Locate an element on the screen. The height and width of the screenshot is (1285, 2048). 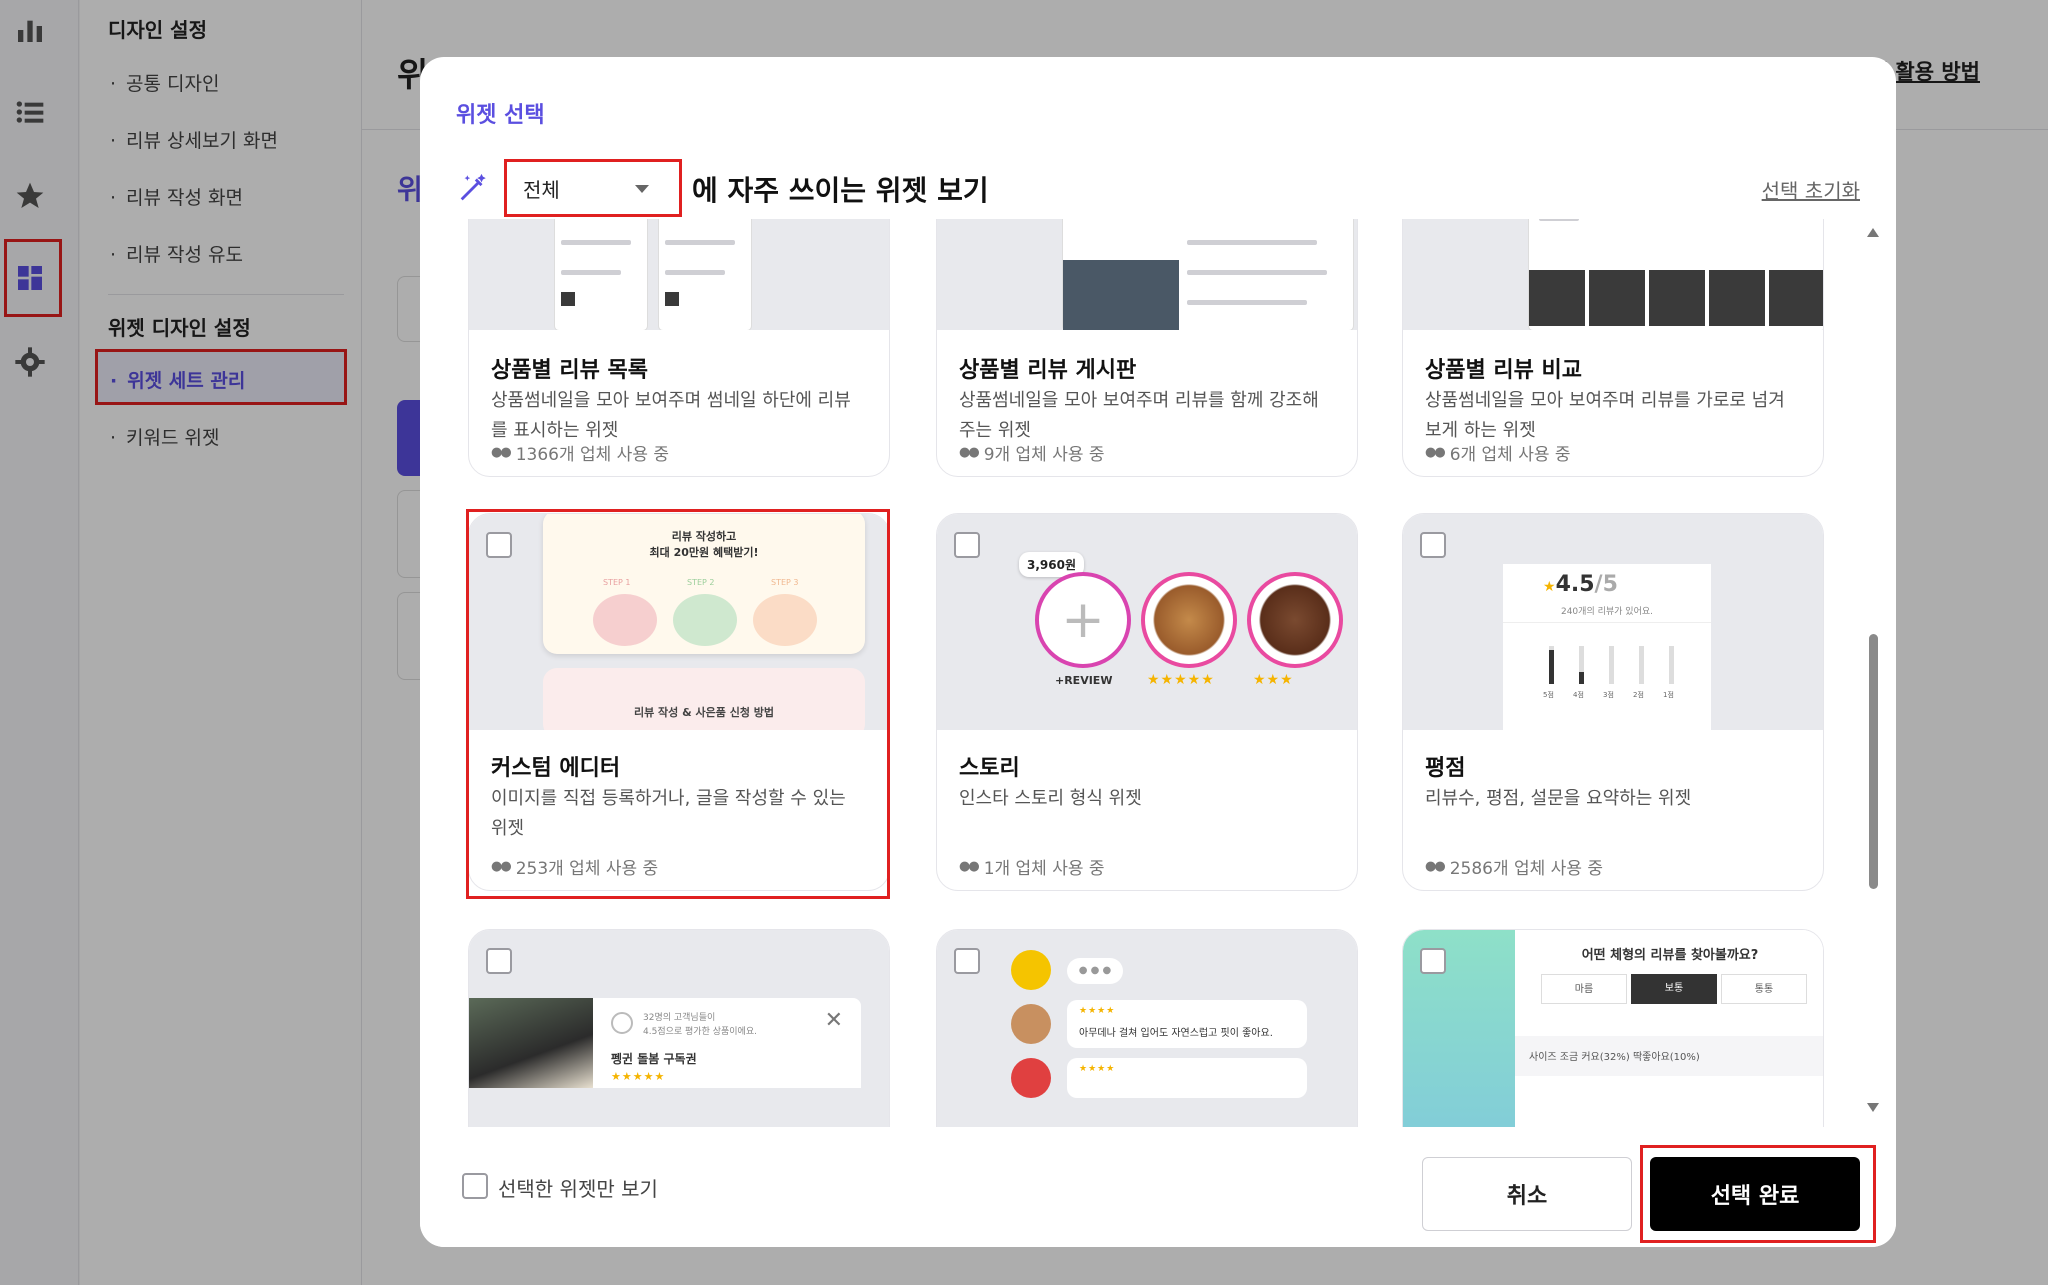
widget-description: 인스타 스토리 형식 위젯 is located at coordinates (1050, 798).